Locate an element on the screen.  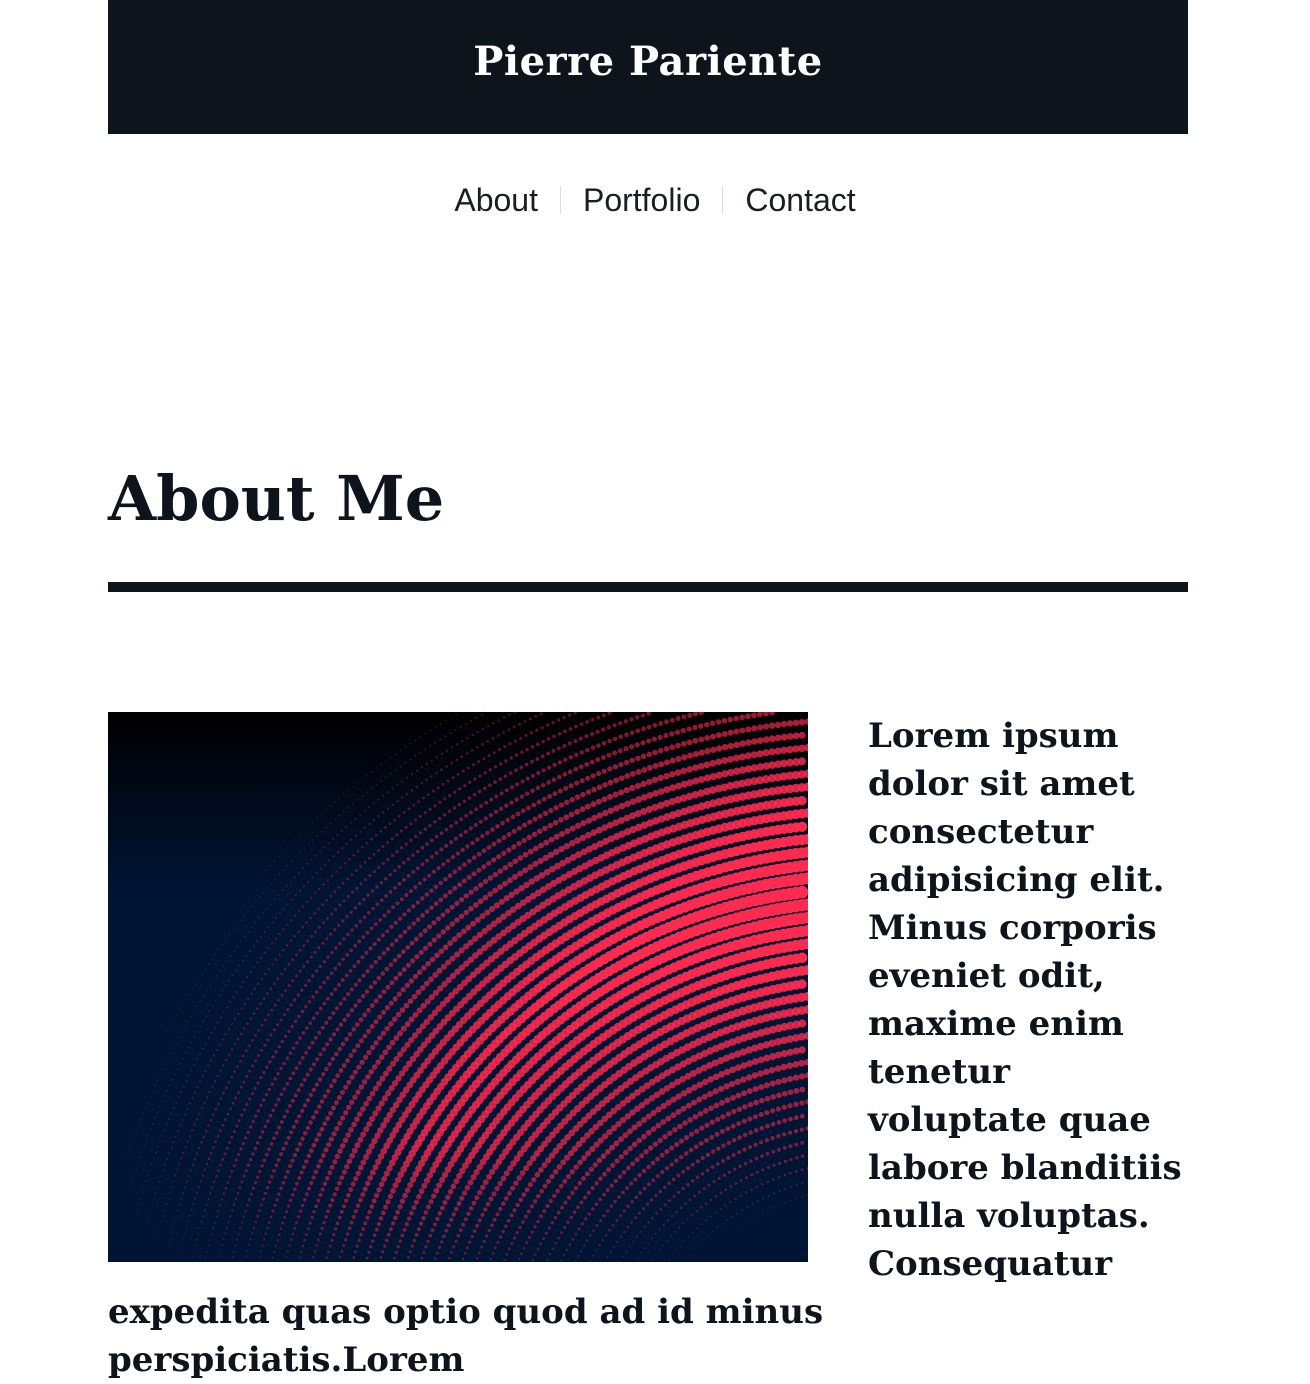
nav-item-portfolio: Portfolio is located at coordinates (641, 200).